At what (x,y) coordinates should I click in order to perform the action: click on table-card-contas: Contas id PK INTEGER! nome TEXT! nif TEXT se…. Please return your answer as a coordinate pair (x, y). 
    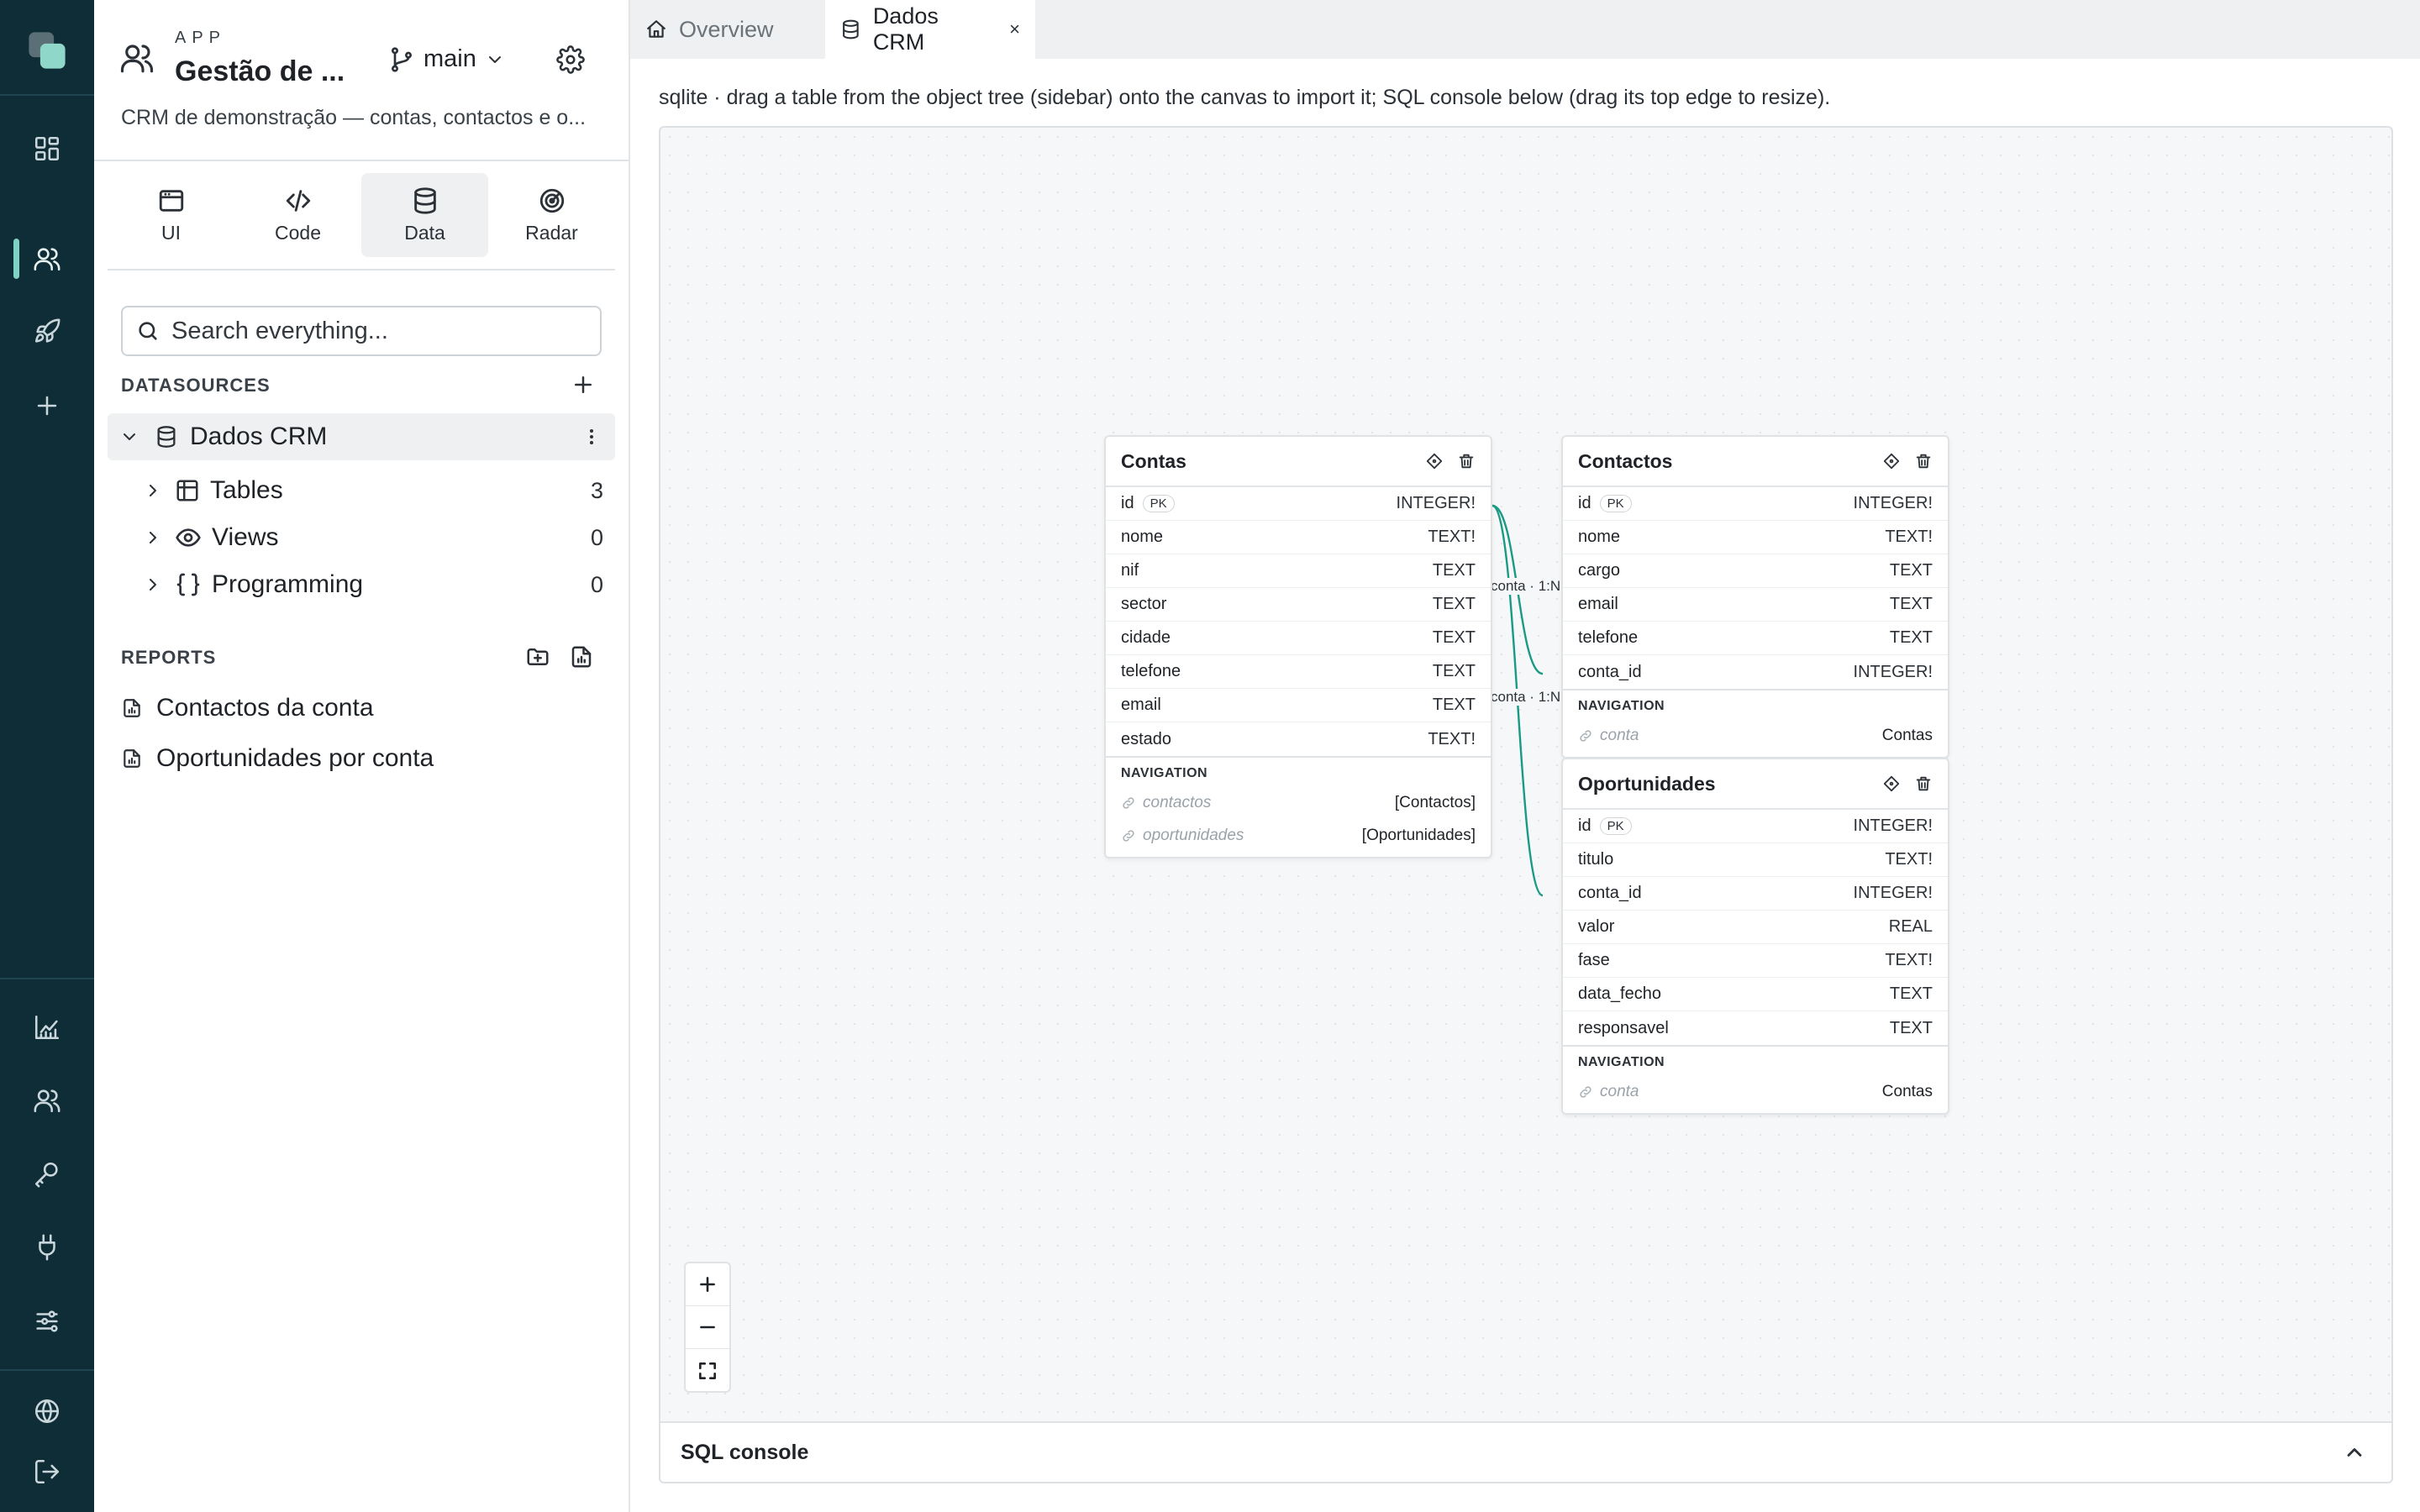
    Looking at the image, I should click on (1298, 646).